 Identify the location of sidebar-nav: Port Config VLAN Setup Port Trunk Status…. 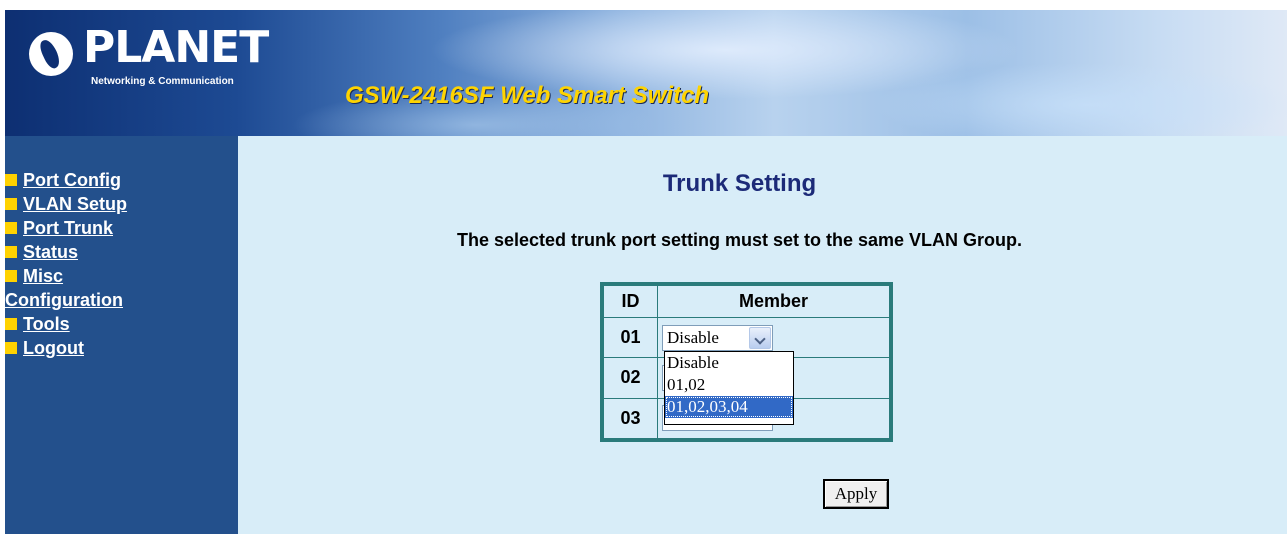
(121, 335).